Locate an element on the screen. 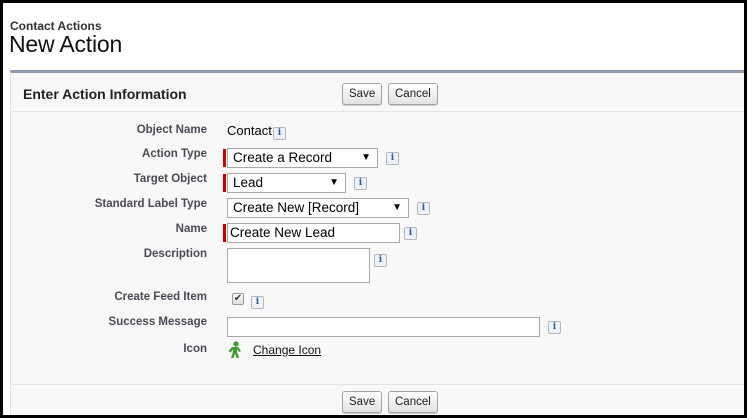 Image resolution: width=747 pixels, height=418 pixels. panel-header: Enter Action Information Save Cancel is located at coordinates (377, 92).